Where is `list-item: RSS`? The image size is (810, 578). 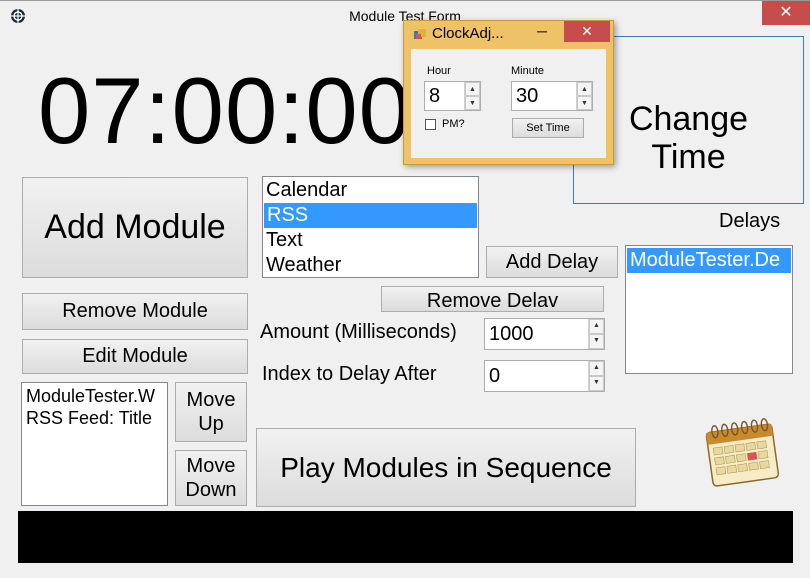
list-item: RSS is located at coordinates (370, 215).